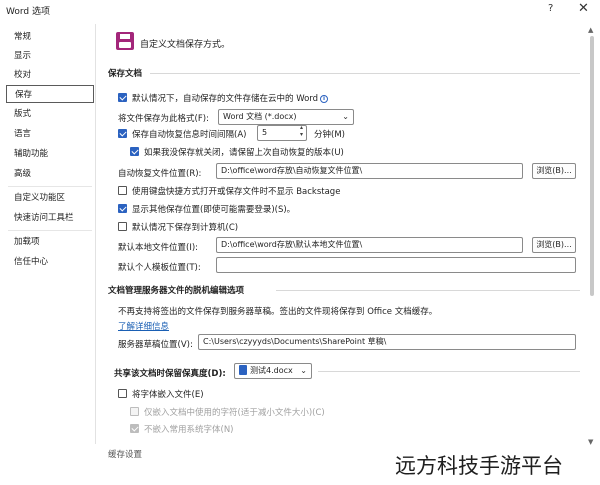  What do you see at coordinates (28, 12) in the screenshot?
I see `window-title: Word 选项` at bounding box center [28, 12].